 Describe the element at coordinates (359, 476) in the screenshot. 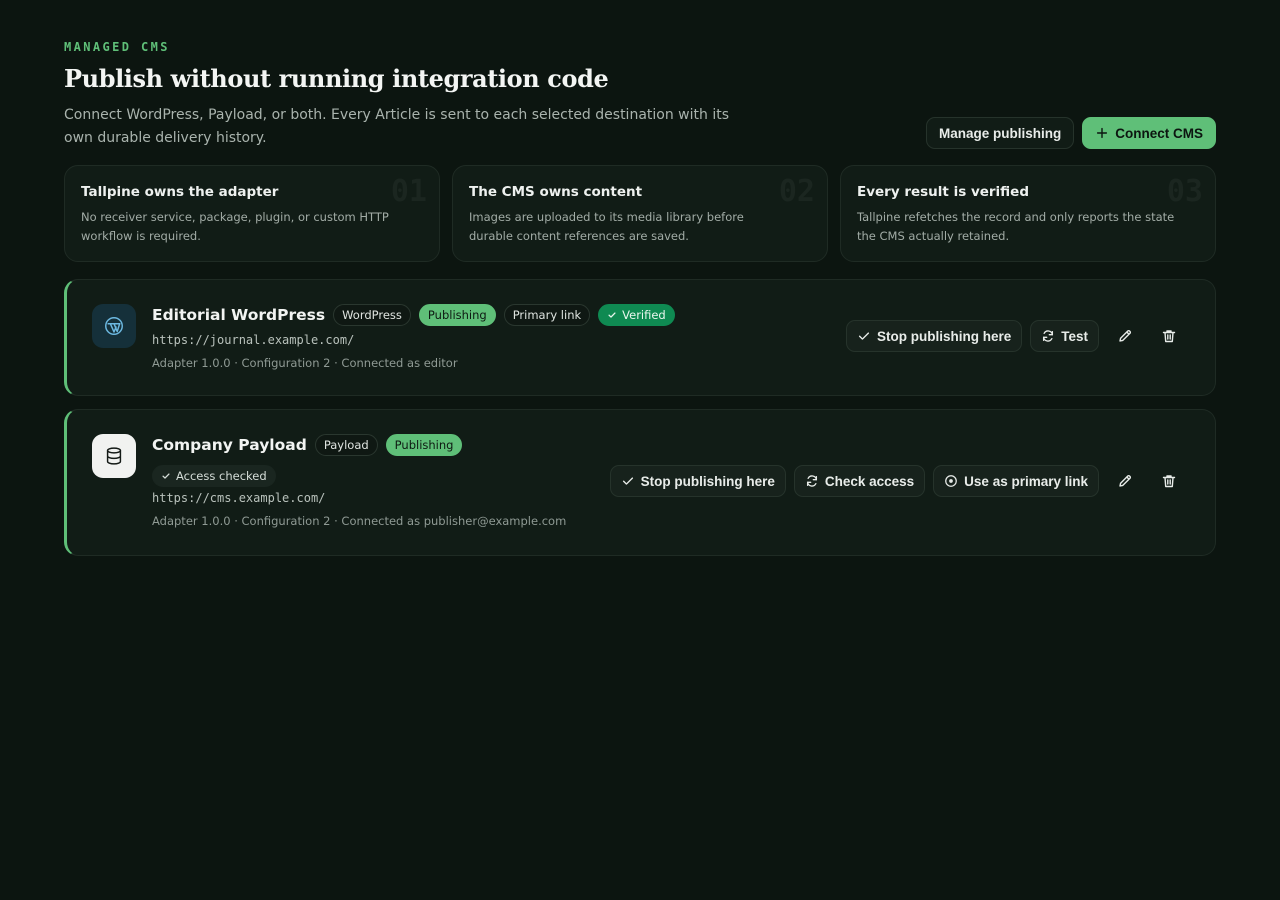

I see `access-row: Access checked` at that location.